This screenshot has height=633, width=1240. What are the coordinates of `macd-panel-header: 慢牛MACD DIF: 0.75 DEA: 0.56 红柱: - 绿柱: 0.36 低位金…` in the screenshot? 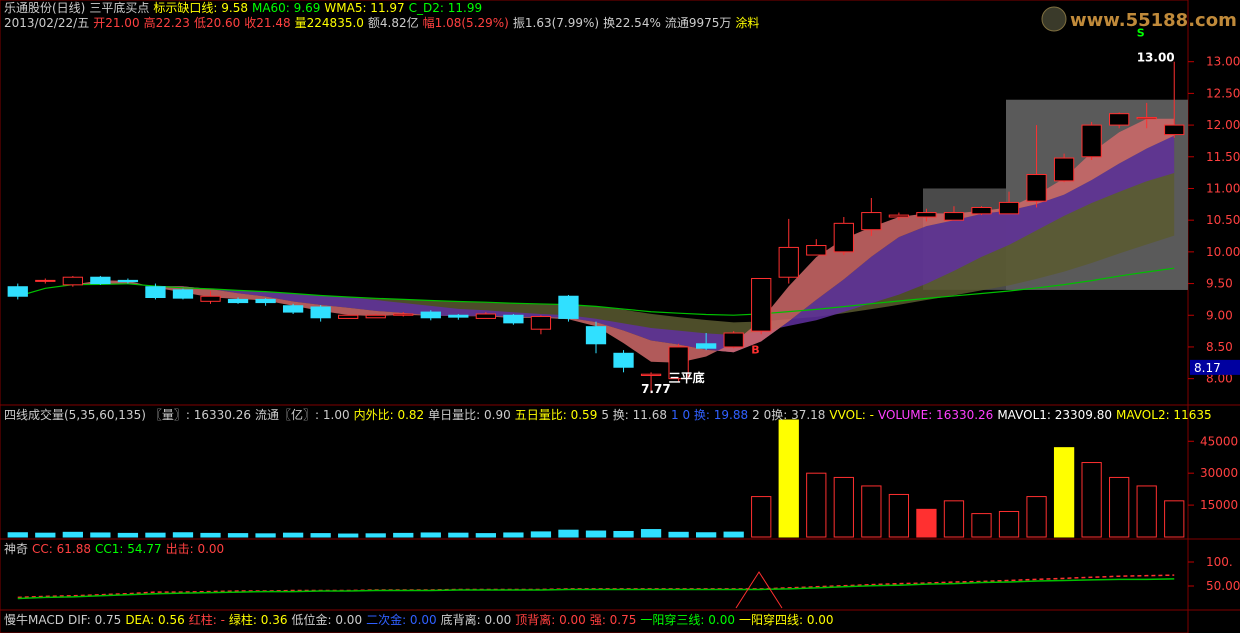 It's located at (421, 620).